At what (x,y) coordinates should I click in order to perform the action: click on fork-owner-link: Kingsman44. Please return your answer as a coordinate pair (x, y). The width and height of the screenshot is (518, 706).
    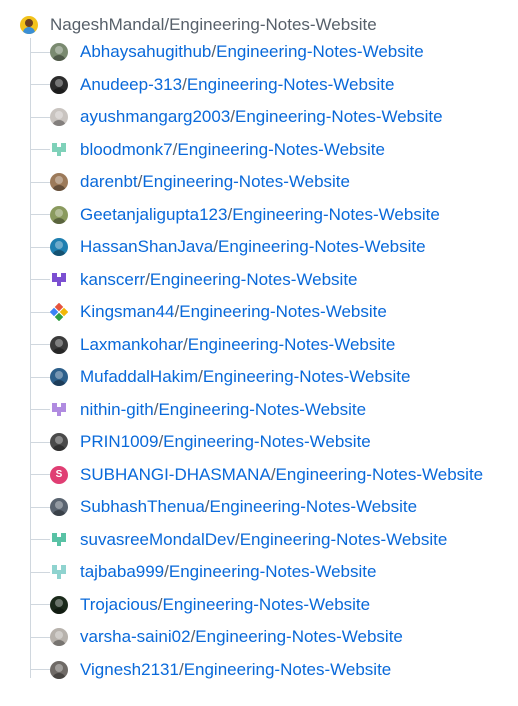
    Looking at the image, I should click on (127, 312).